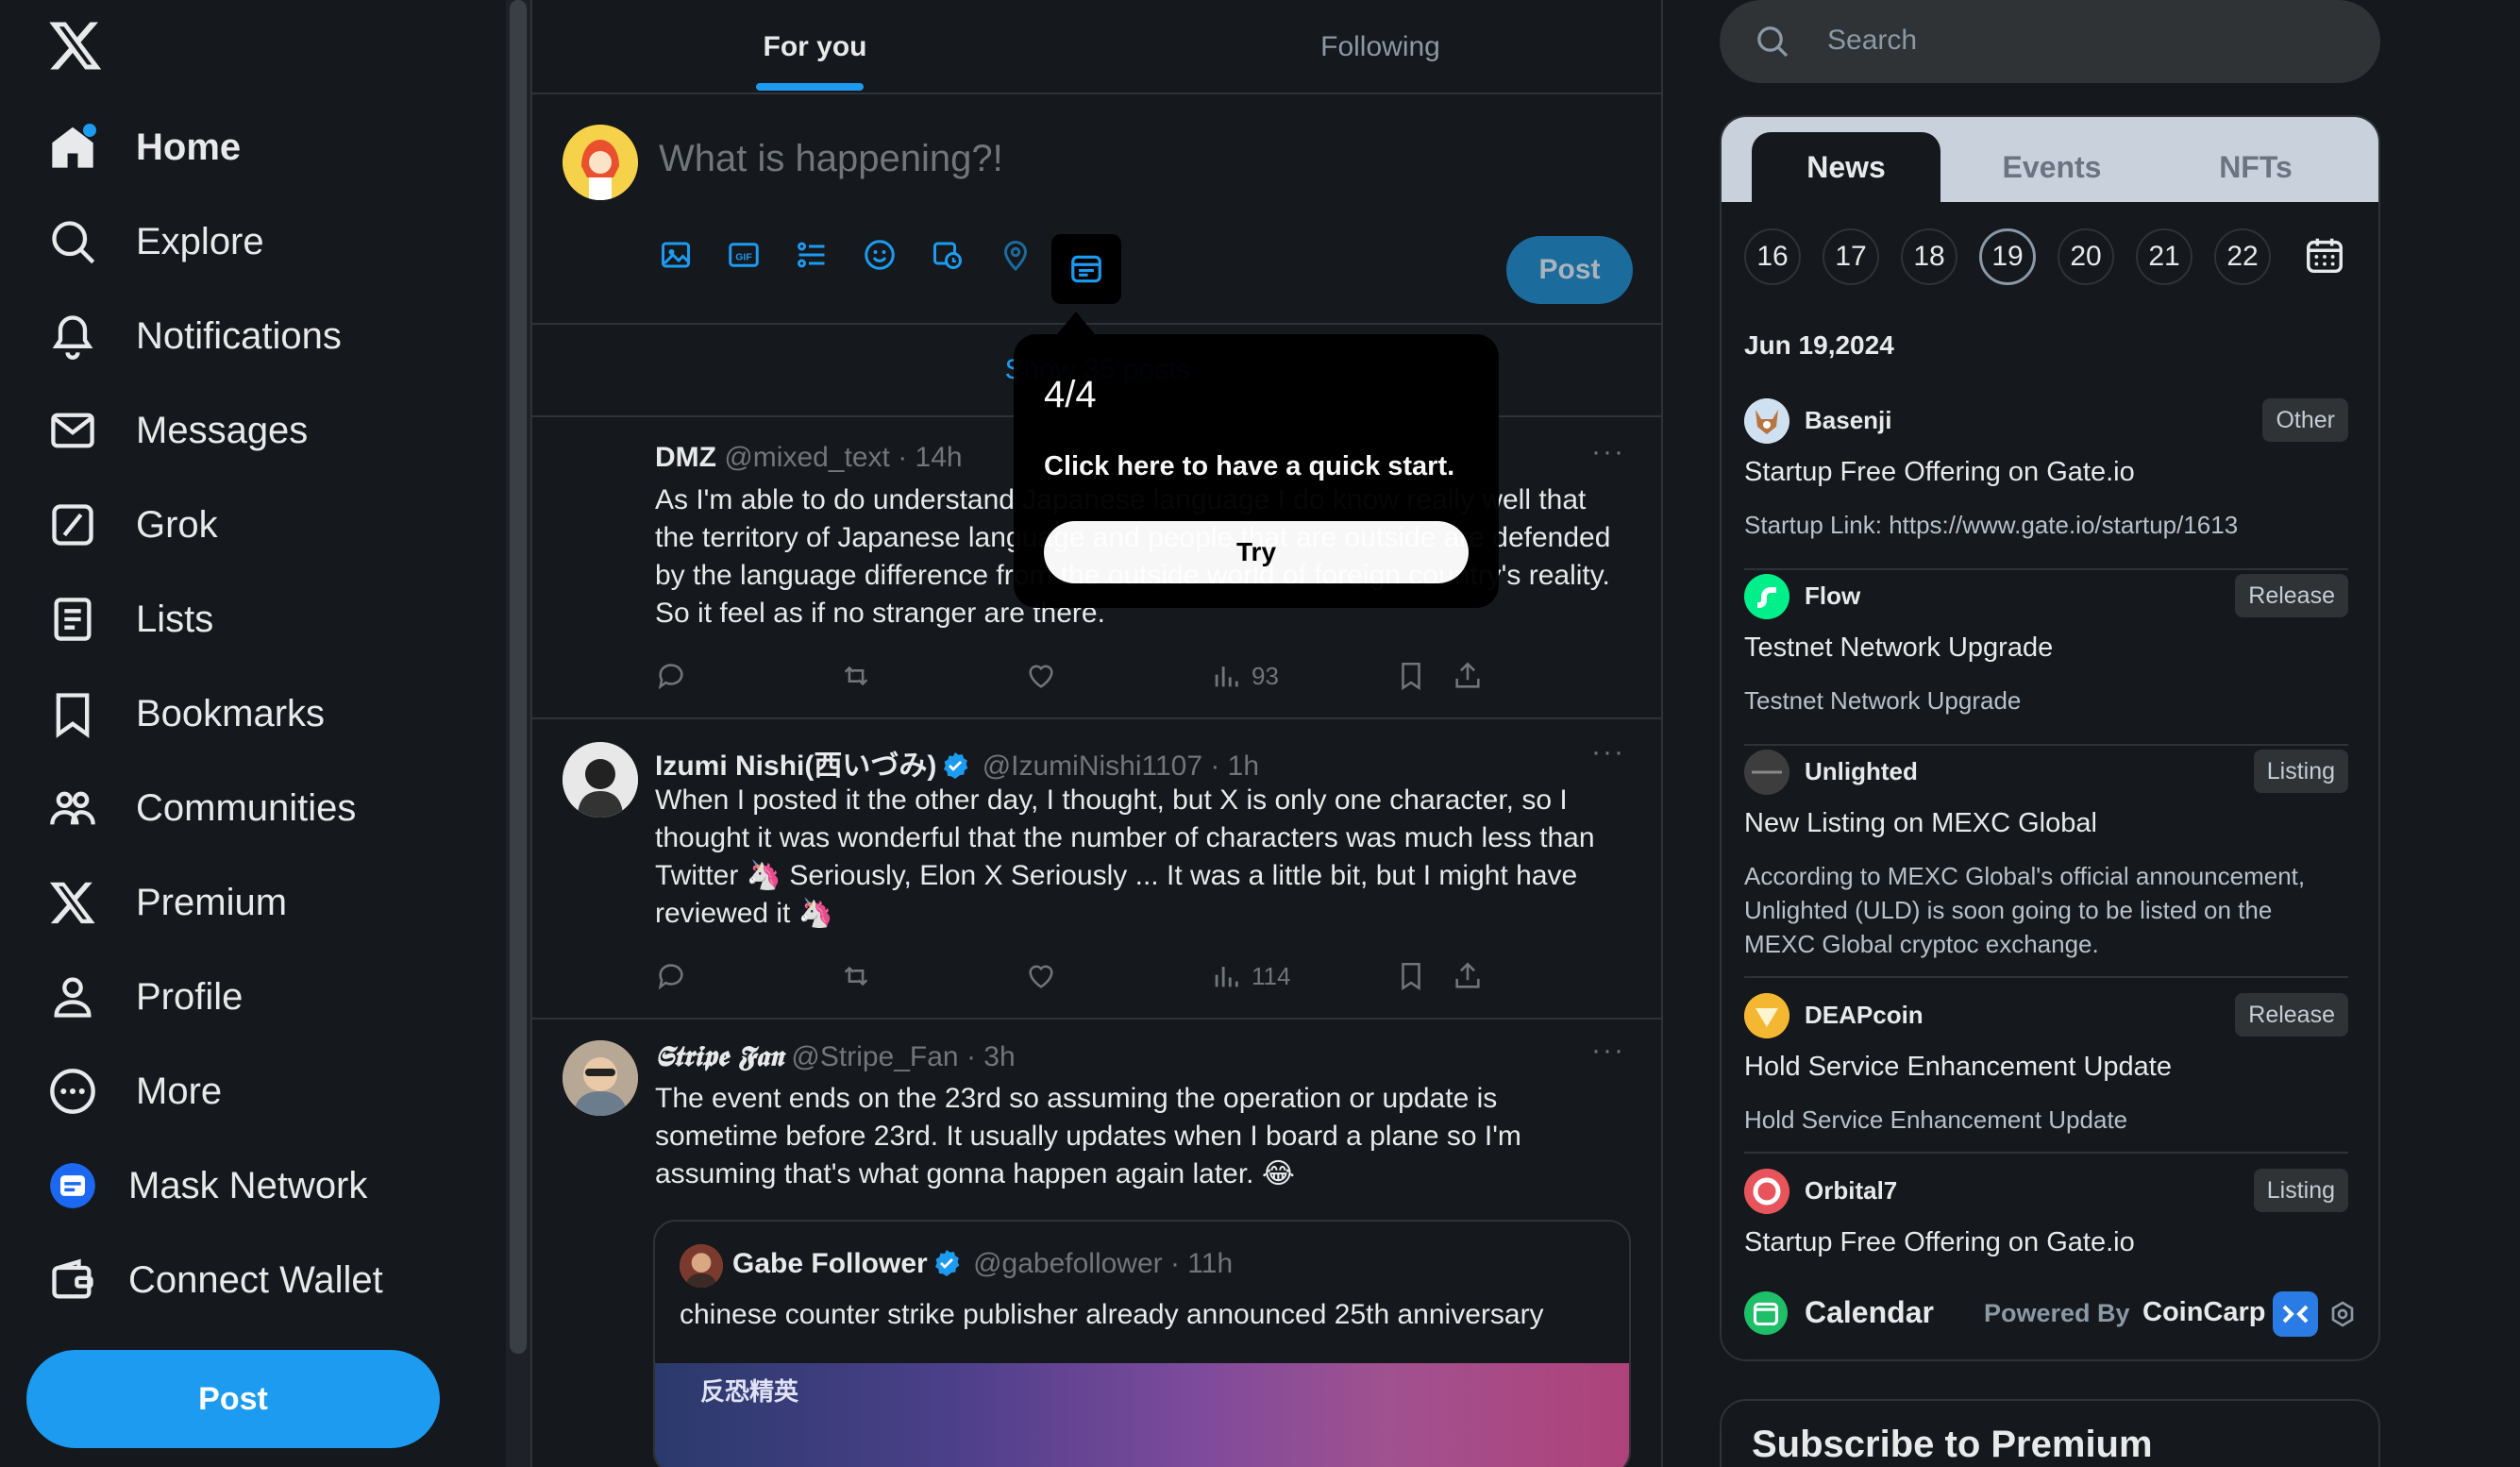  What do you see at coordinates (1068, 1263) in the screenshot?
I see `quote-handle: @gabefollower` at bounding box center [1068, 1263].